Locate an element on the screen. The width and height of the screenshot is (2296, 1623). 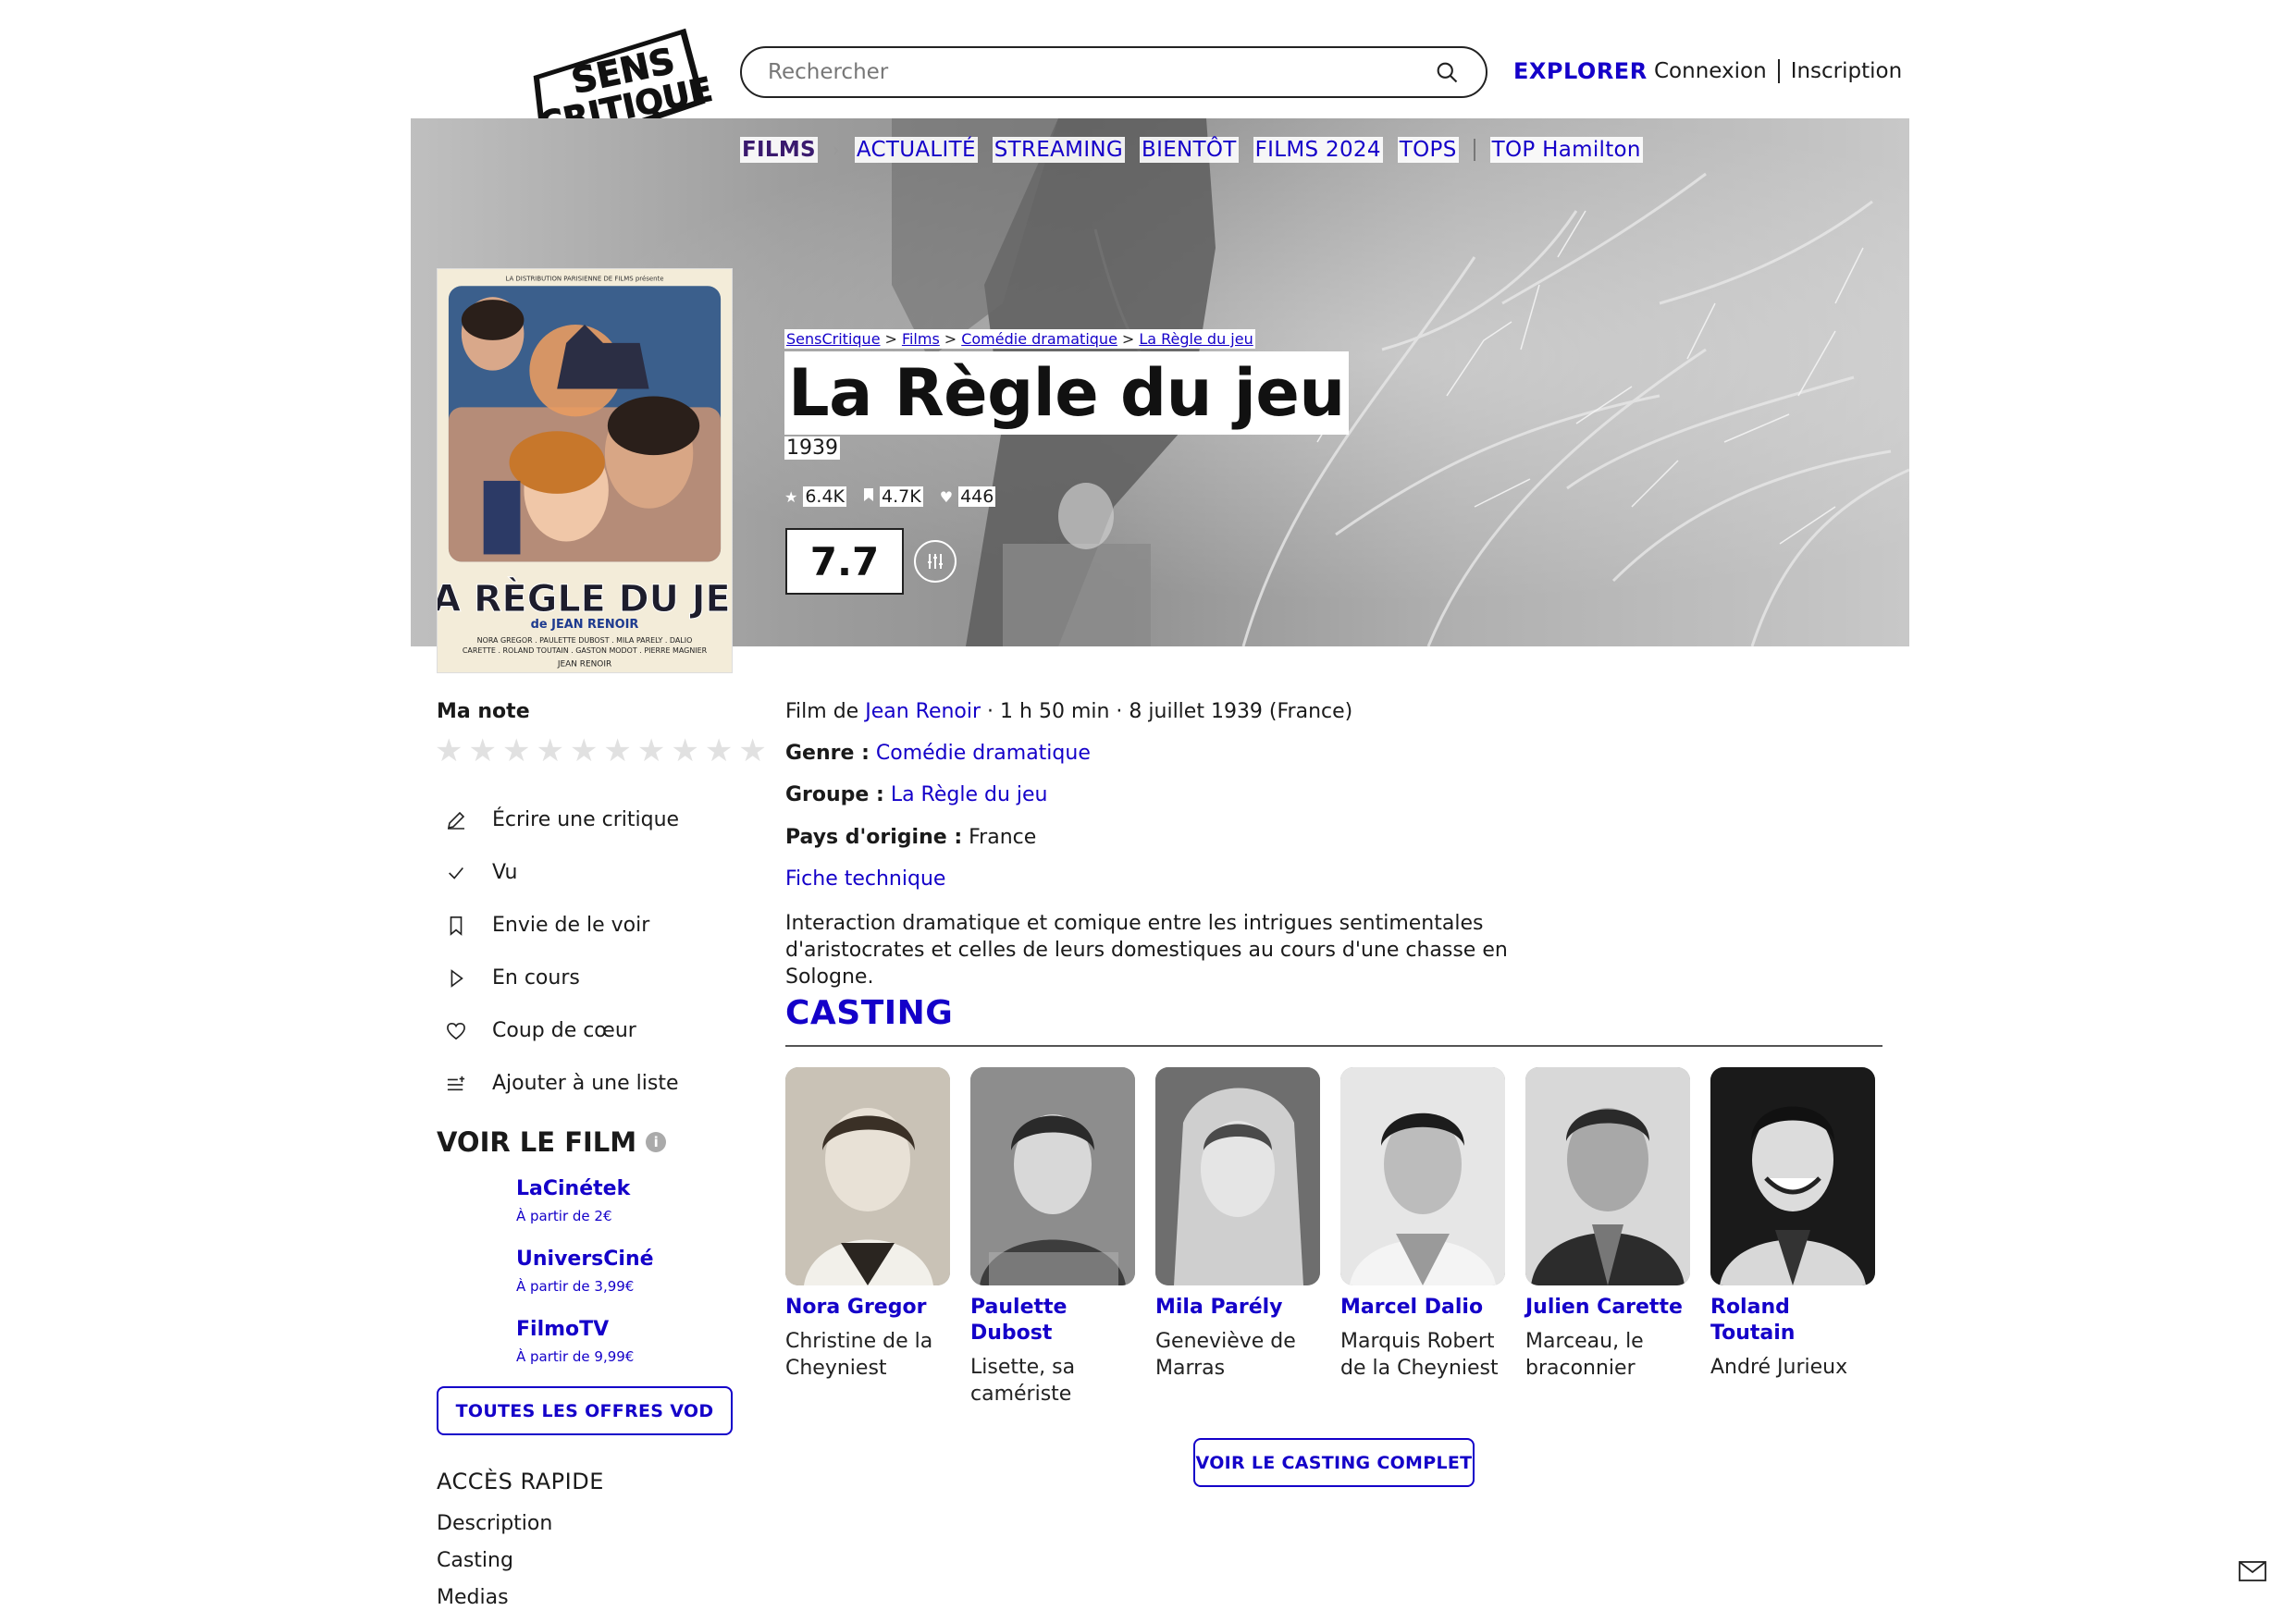
cast-card: Roland Toutain André Jurieux is located at coordinates (1792, 1224).